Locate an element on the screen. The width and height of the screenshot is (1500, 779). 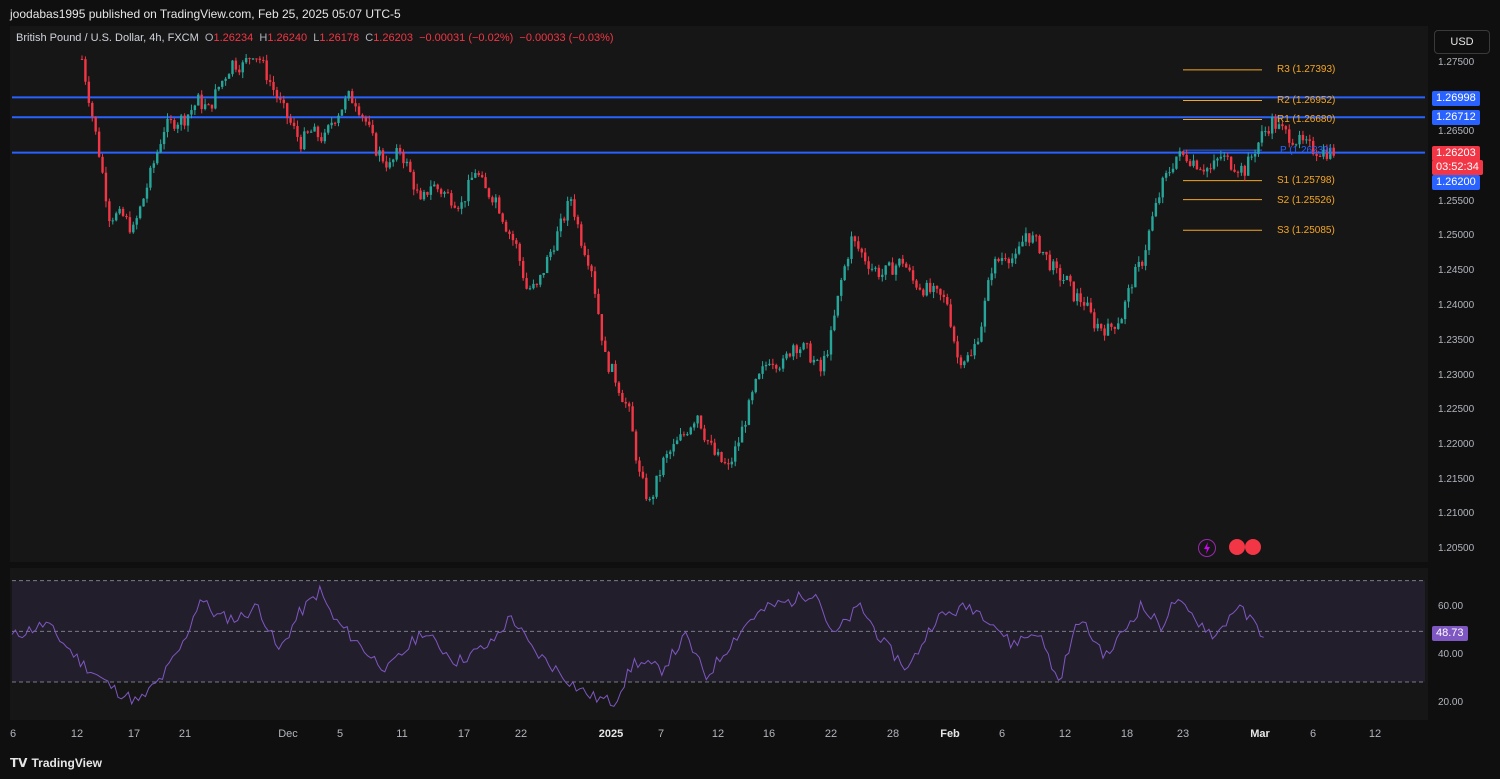
time-axis-label: 21 is located at coordinates (185, 734).